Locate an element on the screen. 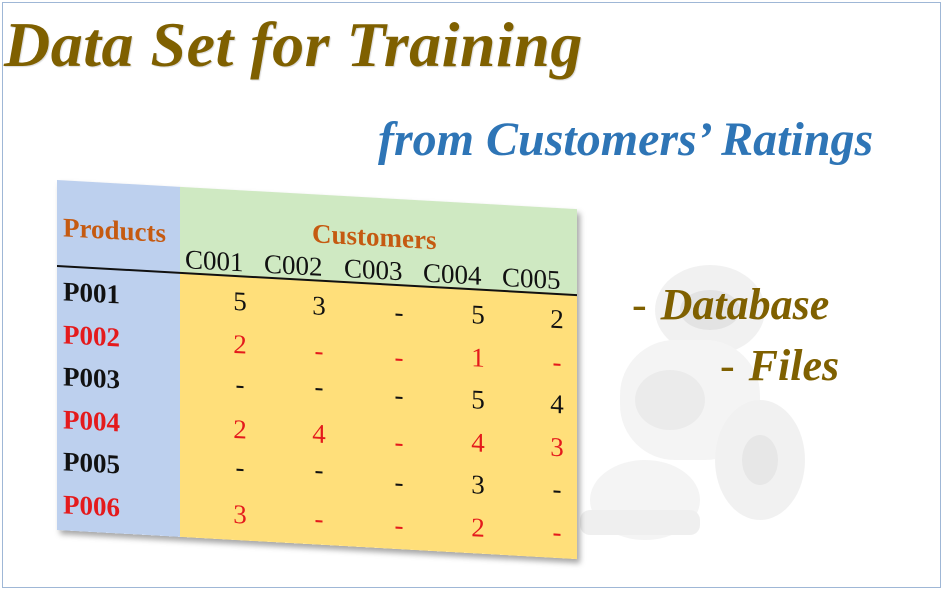 This screenshot has width=945, height=592. product-id: P004 is located at coordinates (91, 420).